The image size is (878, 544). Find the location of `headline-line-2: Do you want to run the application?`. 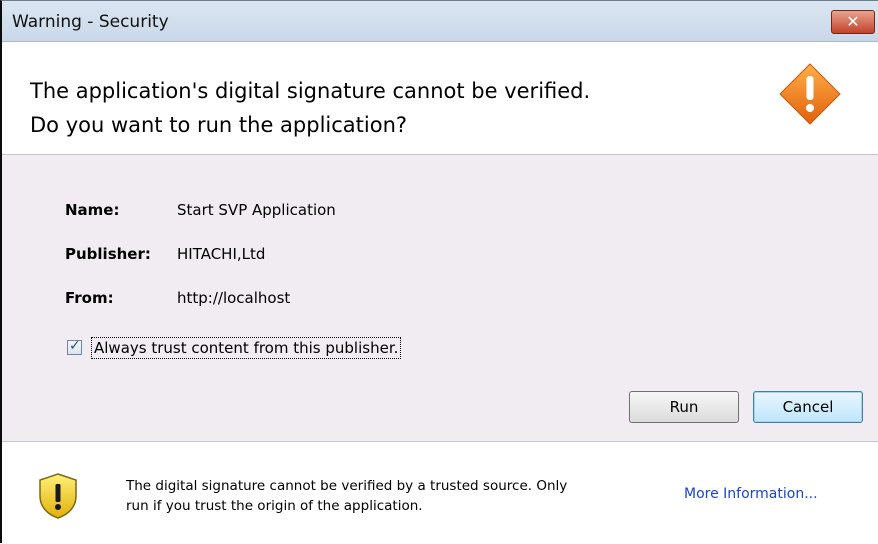

headline-line-2: Do you want to run the application? is located at coordinates (219, 125).